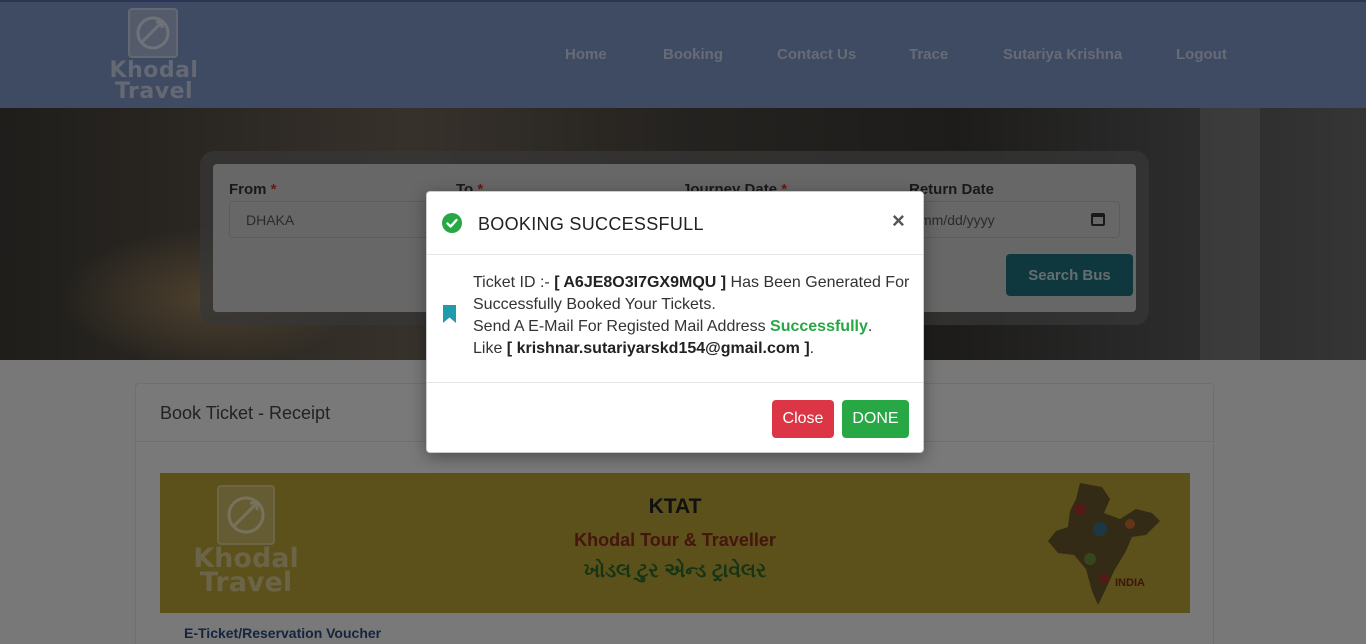 Image resolution: width=1366 pixels, height=644 pixels. Describe the element at coordinates (452, 223) in the screenshot. I see `check-circle-icon` at that location.